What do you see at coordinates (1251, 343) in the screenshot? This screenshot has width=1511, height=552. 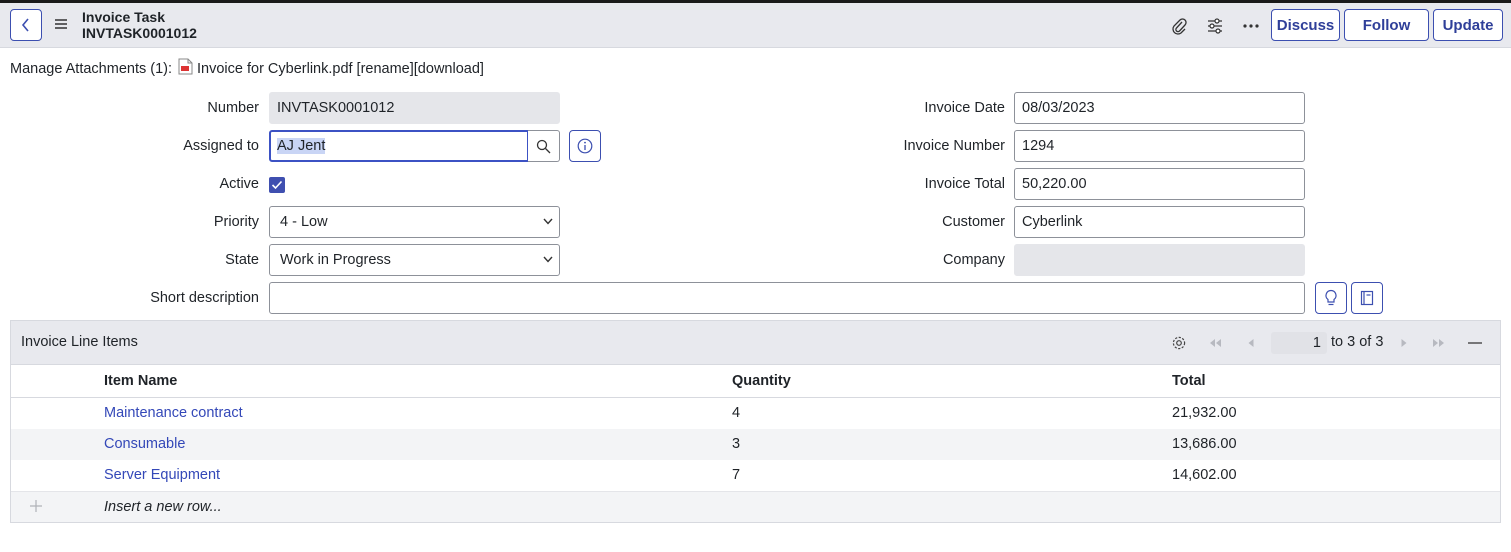 I see `previous-page-icon` at bounding box center [1251, 343].